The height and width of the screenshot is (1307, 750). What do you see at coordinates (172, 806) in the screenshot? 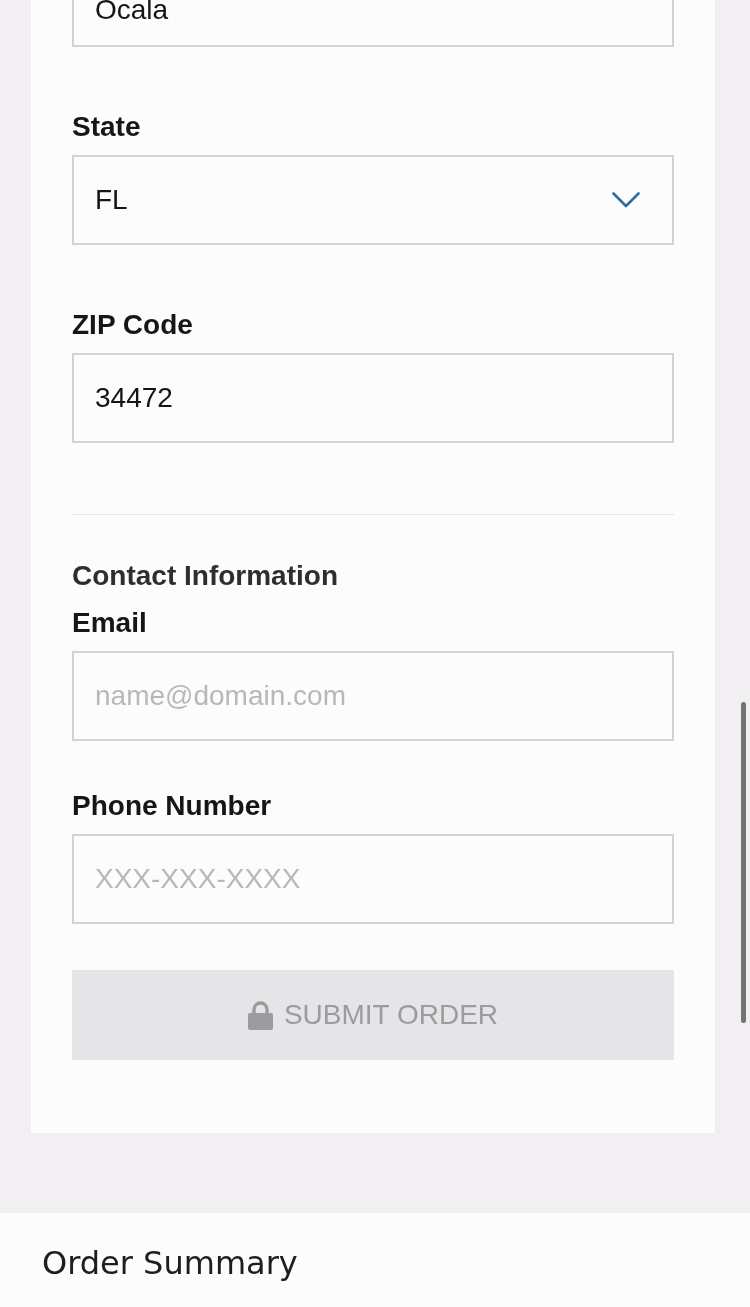
I see `field-label: Phone Number` at bounding box center [172, 806].